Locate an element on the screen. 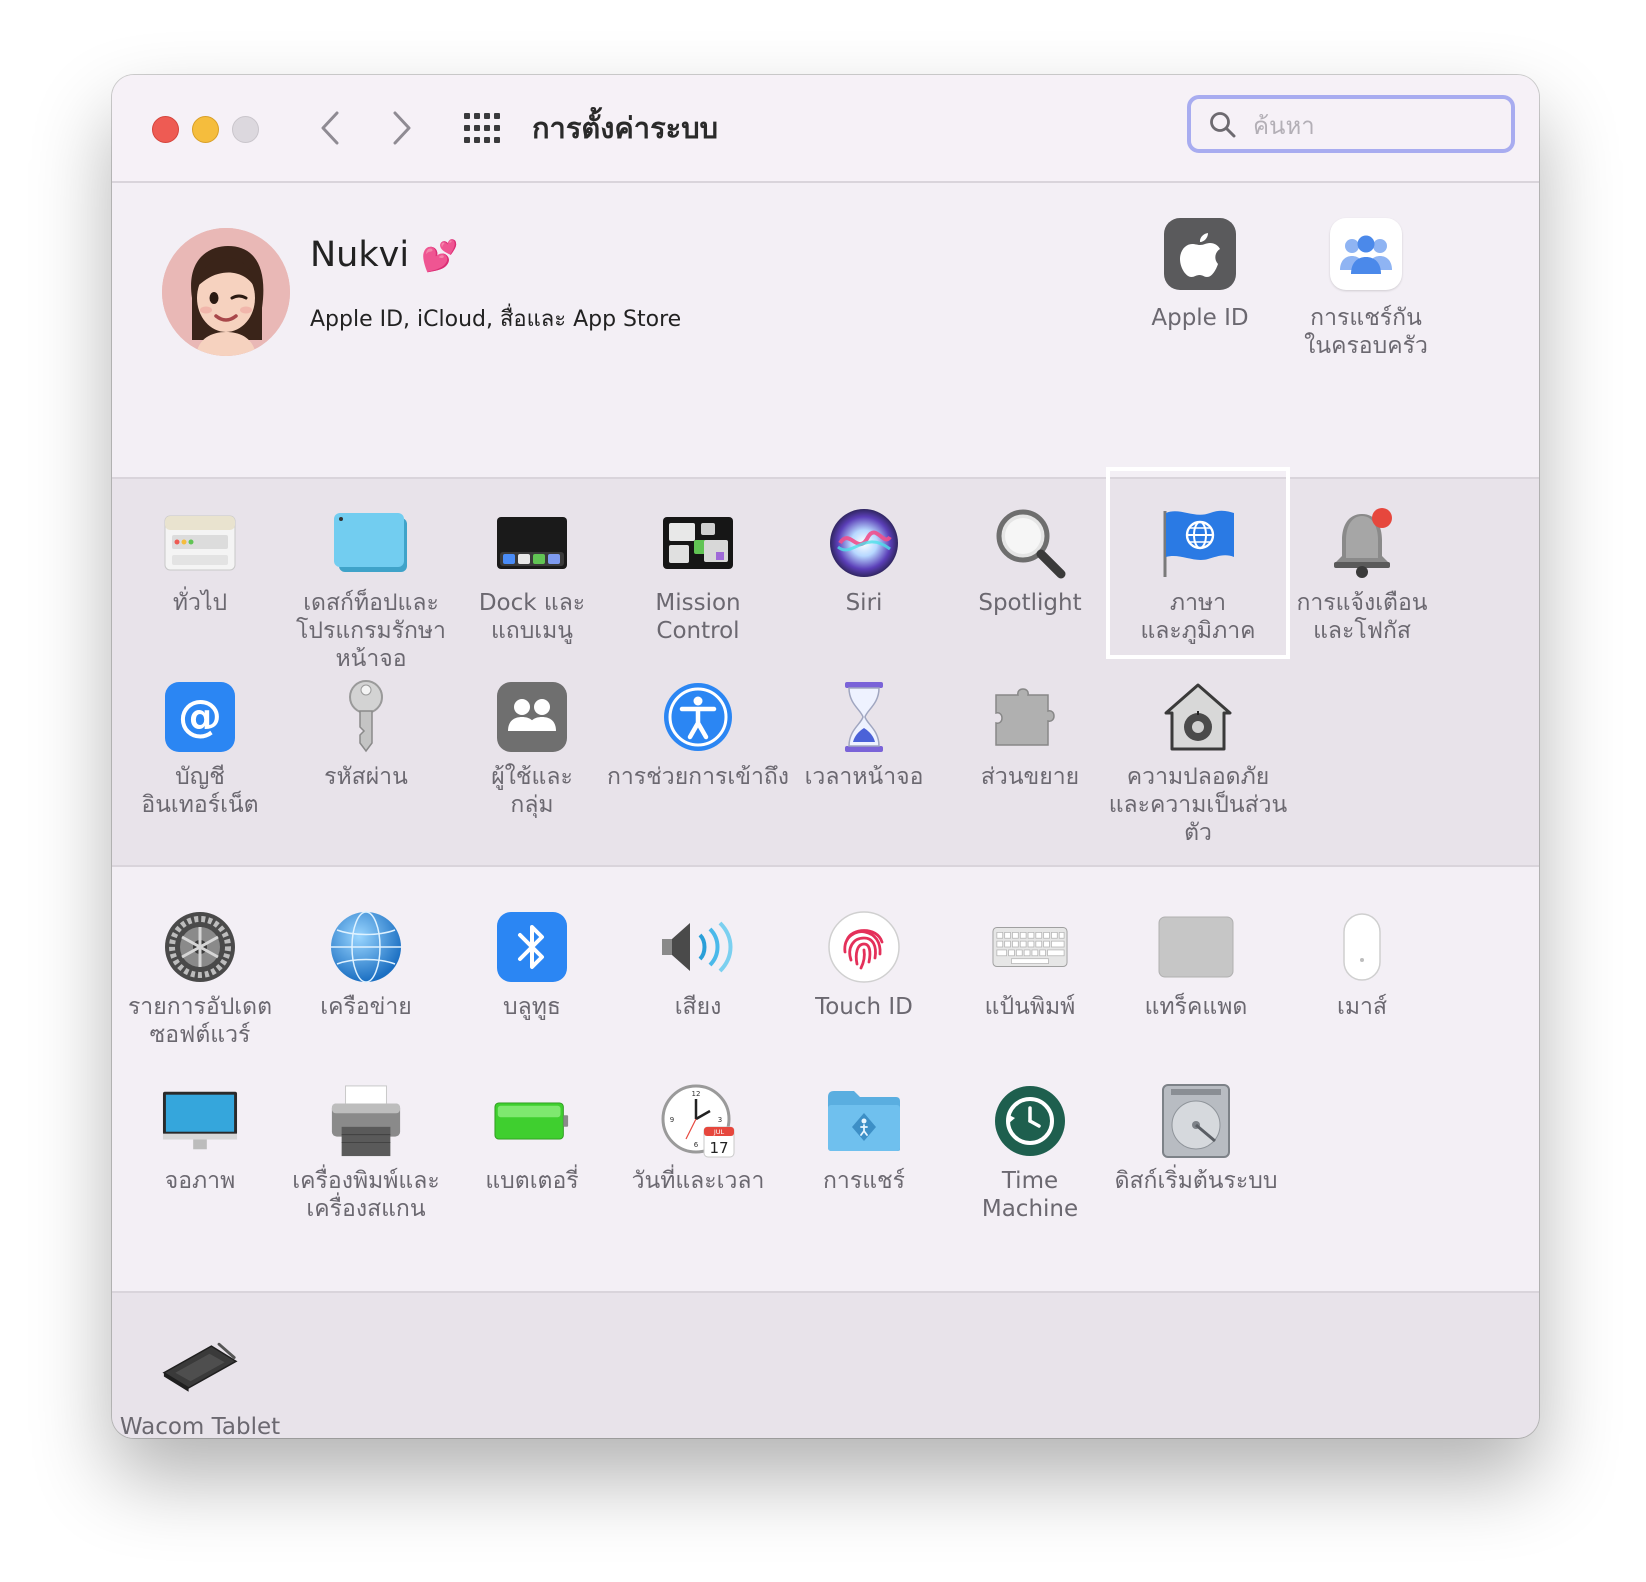  pref-mission-control: Mission Control is located at coordinates (698, 575).